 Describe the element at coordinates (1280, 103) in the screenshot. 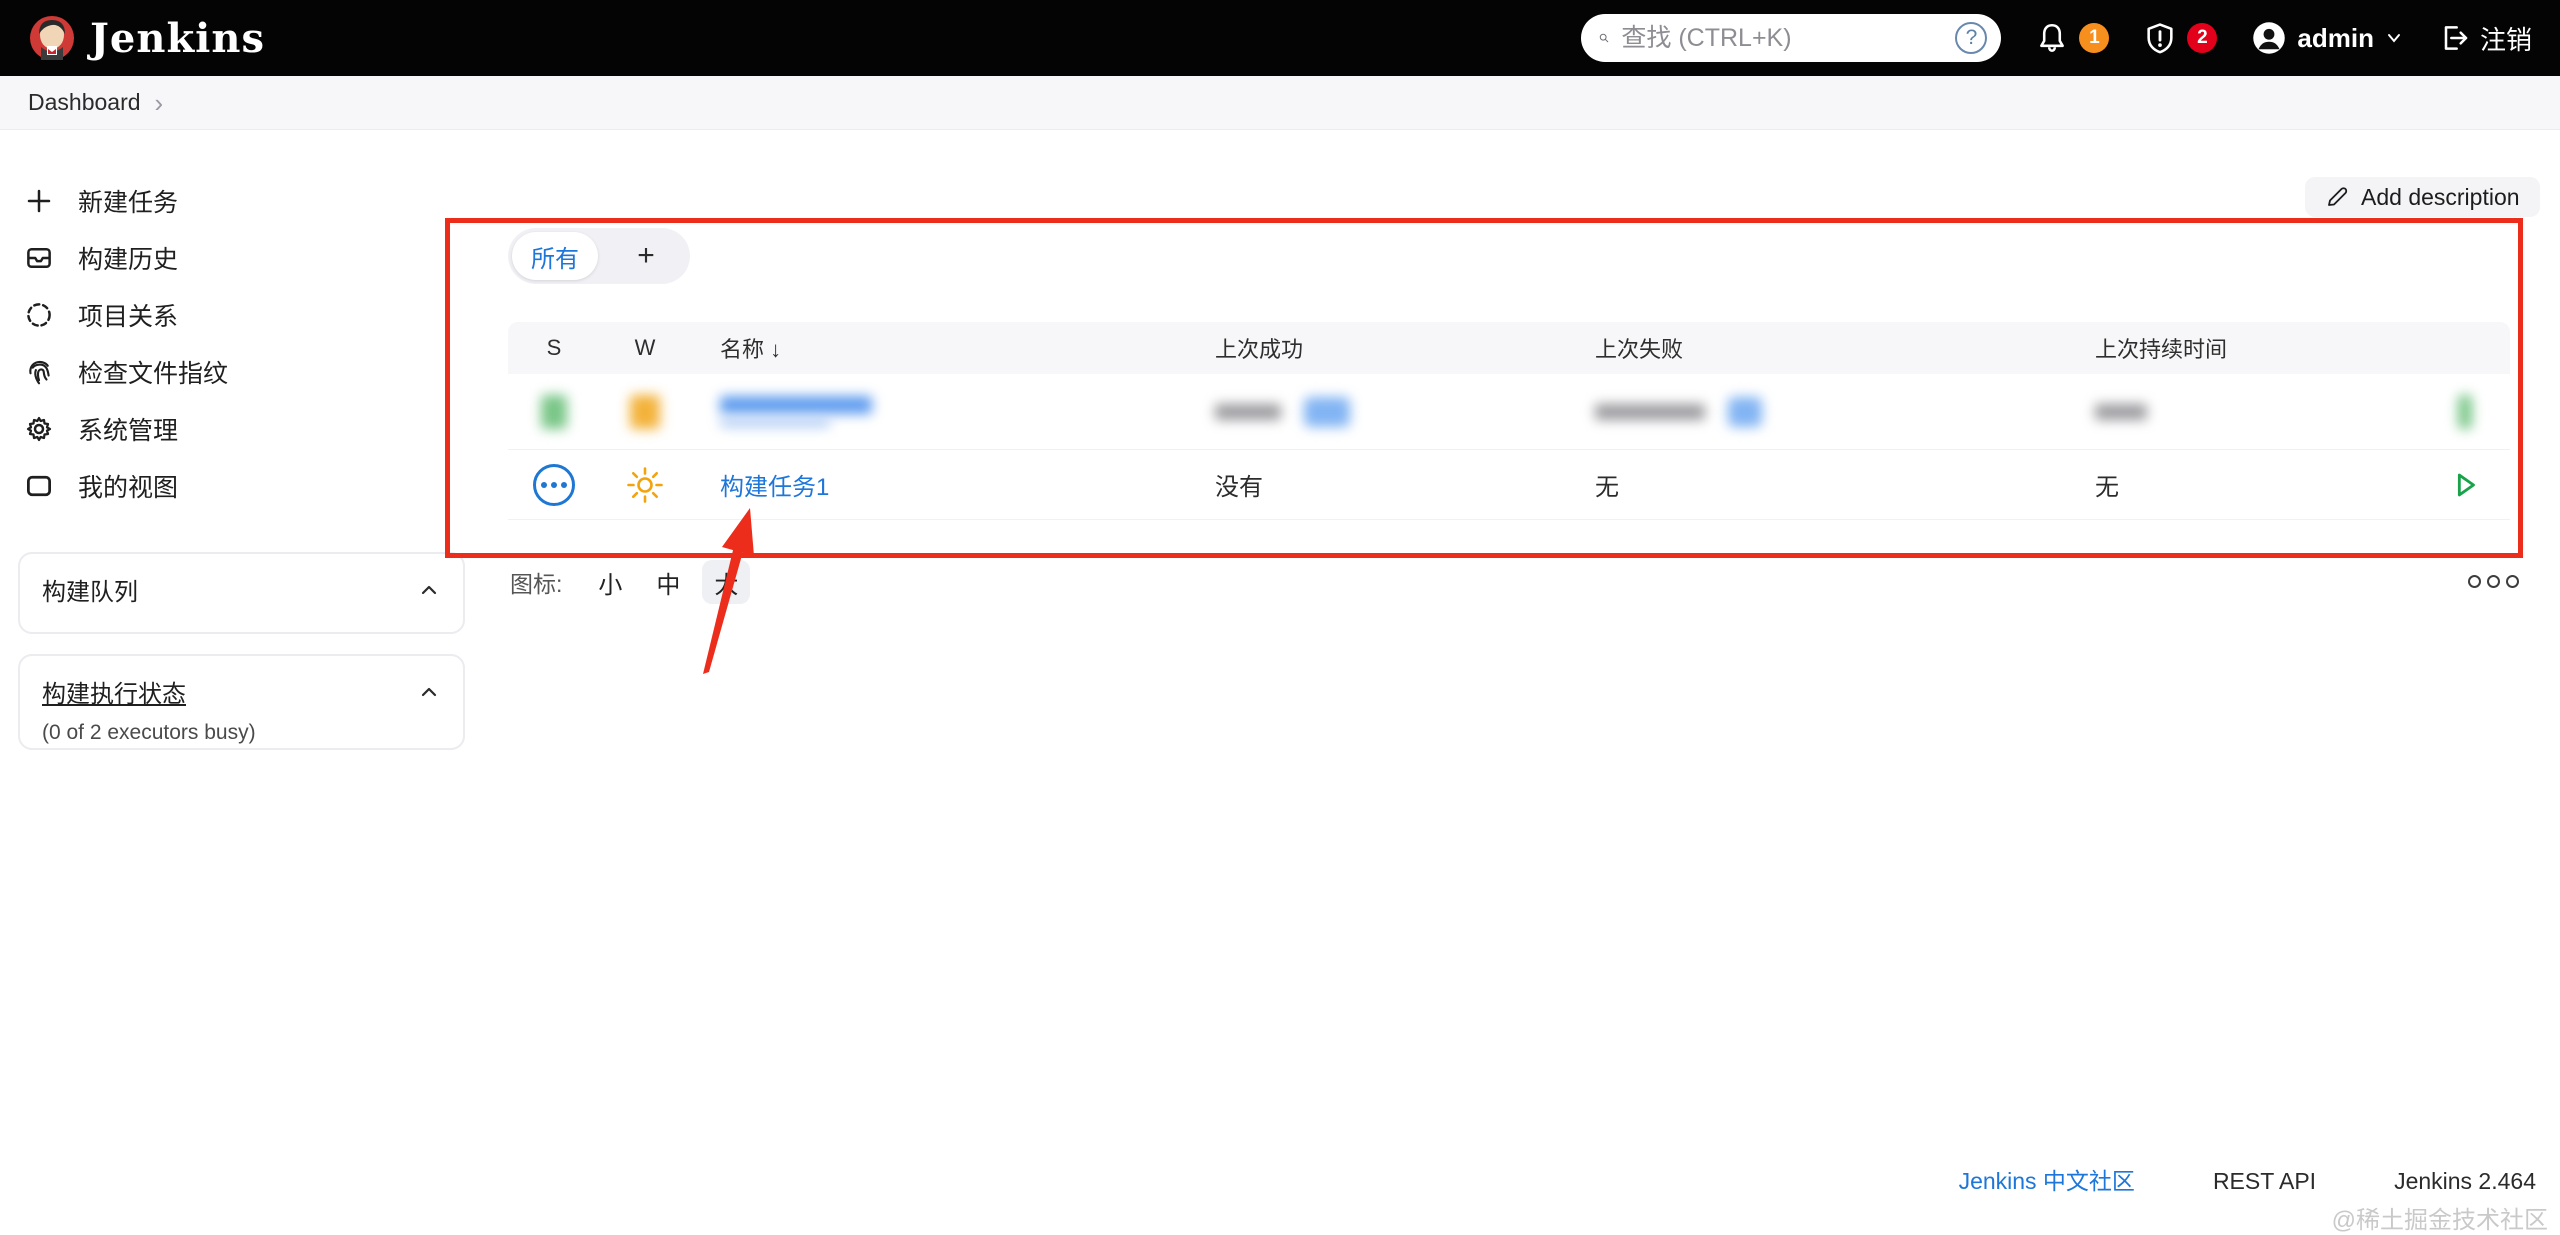

I see `breadcrumb: Dashboard ›` at that location.